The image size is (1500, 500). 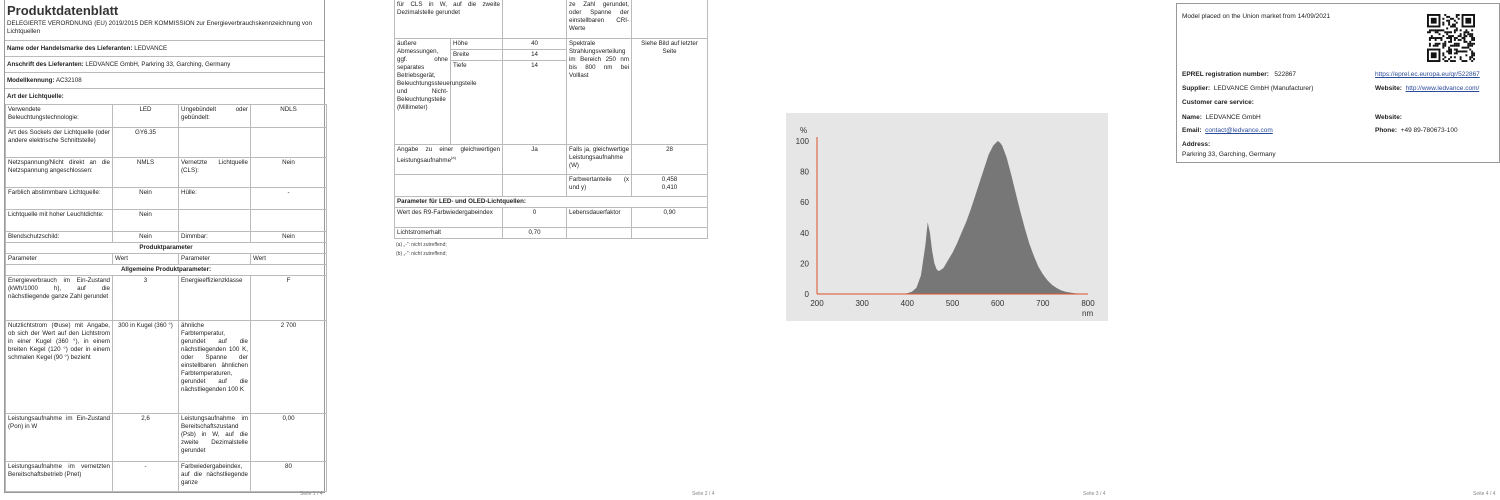 I want to click on footnote-marker: (a), so click(x=453, y=157).